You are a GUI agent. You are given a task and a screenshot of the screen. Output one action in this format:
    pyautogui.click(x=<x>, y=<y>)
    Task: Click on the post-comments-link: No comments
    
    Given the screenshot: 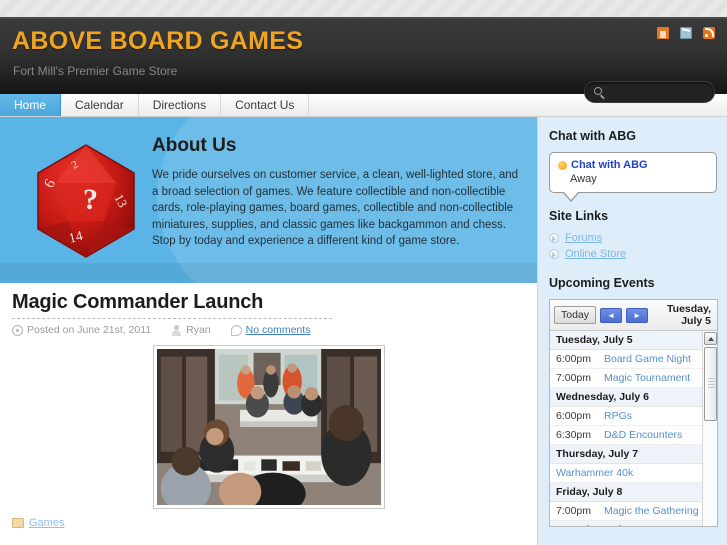 What is the action you would take?
    pyautogui.click(x=278, y=330)
    